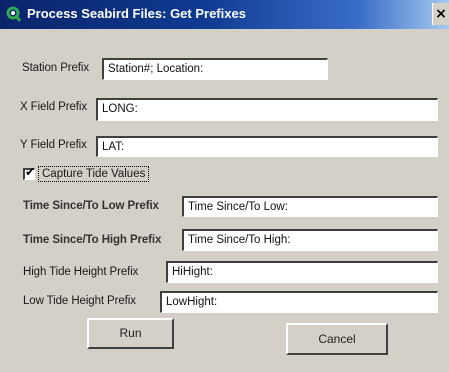  What do you see at coordinates (81, 272) in the screenshot?
I see `high-tide-height-prefix-label: High Tide Height Prefix` at bounding box center [81, 272].